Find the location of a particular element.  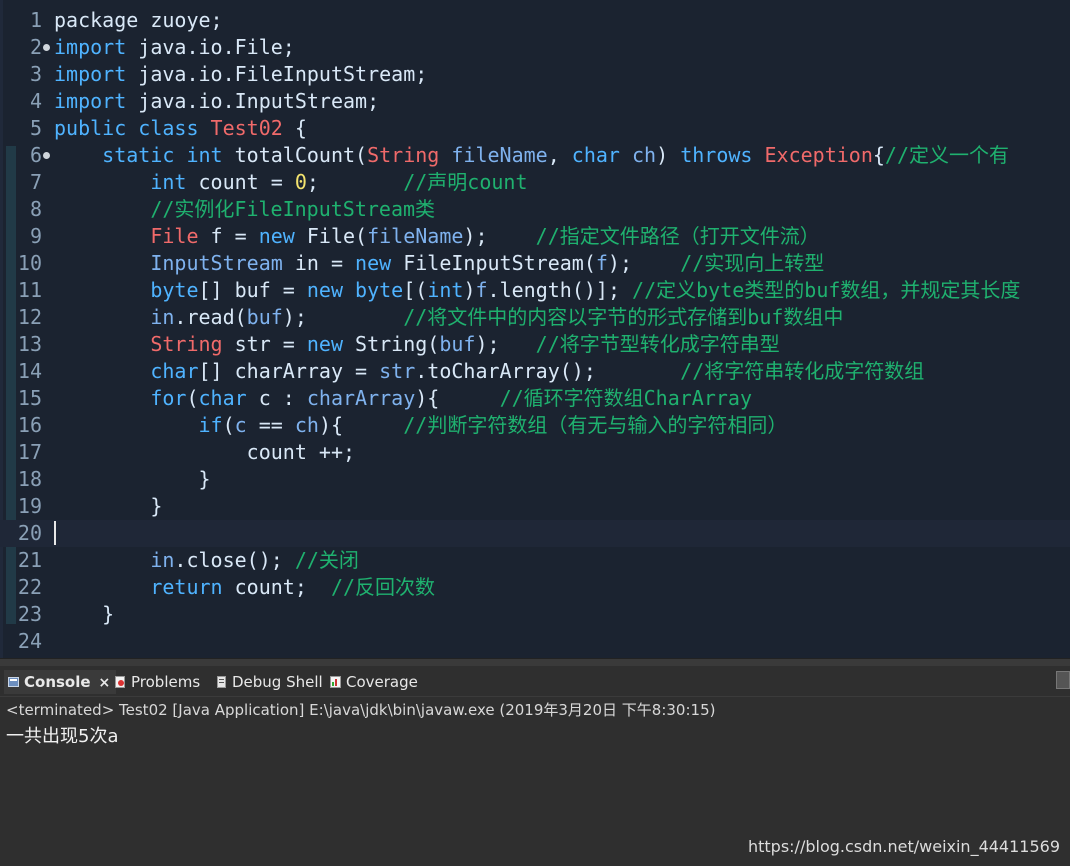

line-number: 13 is located at coordinates (29, 344).